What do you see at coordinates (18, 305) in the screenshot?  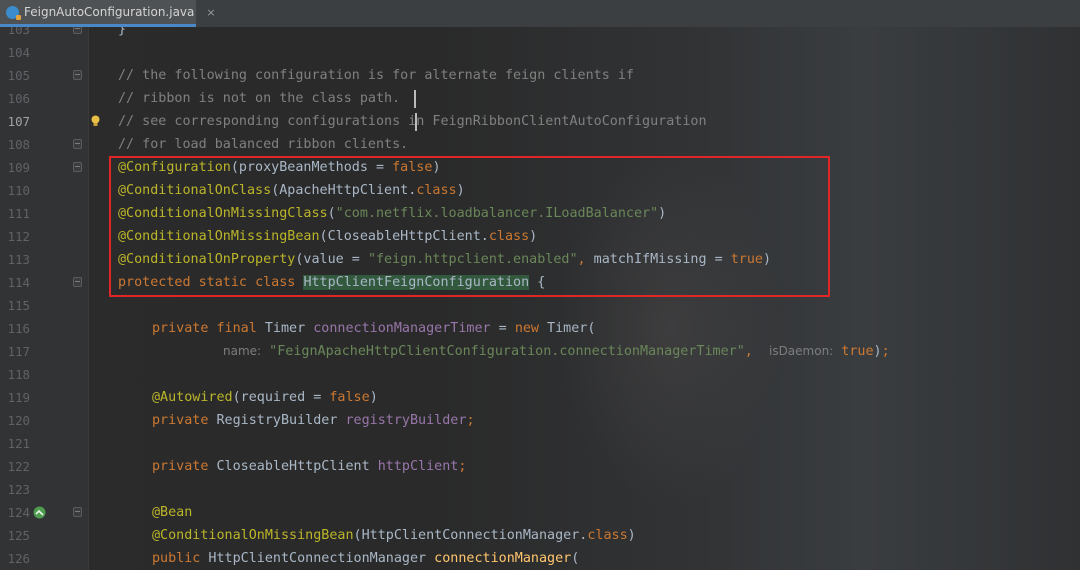 I see `line-number: 115` at bounding box center [18, 305].